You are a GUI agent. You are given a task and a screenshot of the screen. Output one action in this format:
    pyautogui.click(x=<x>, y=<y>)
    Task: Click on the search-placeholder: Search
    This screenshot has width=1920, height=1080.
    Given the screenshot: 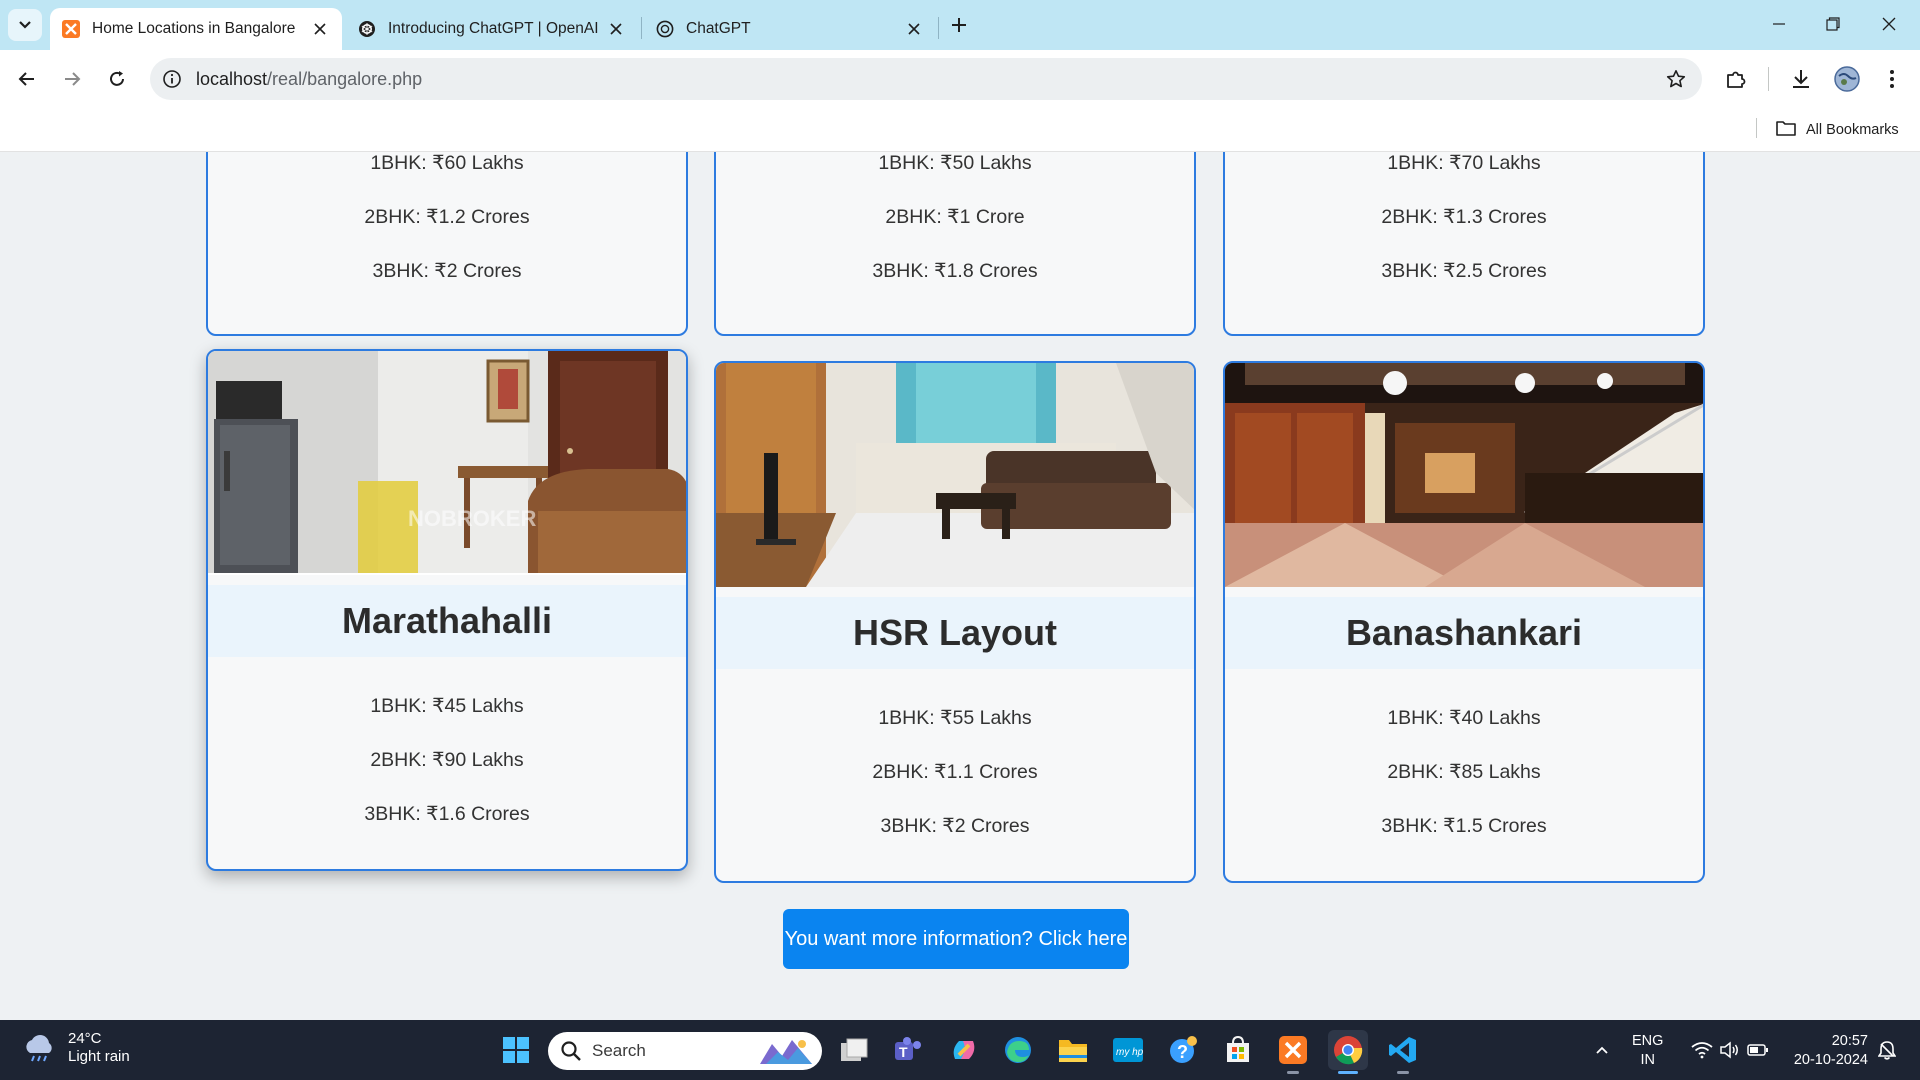 What is the action you would take?
    pyautogui.click(x=619, y=1050)
    